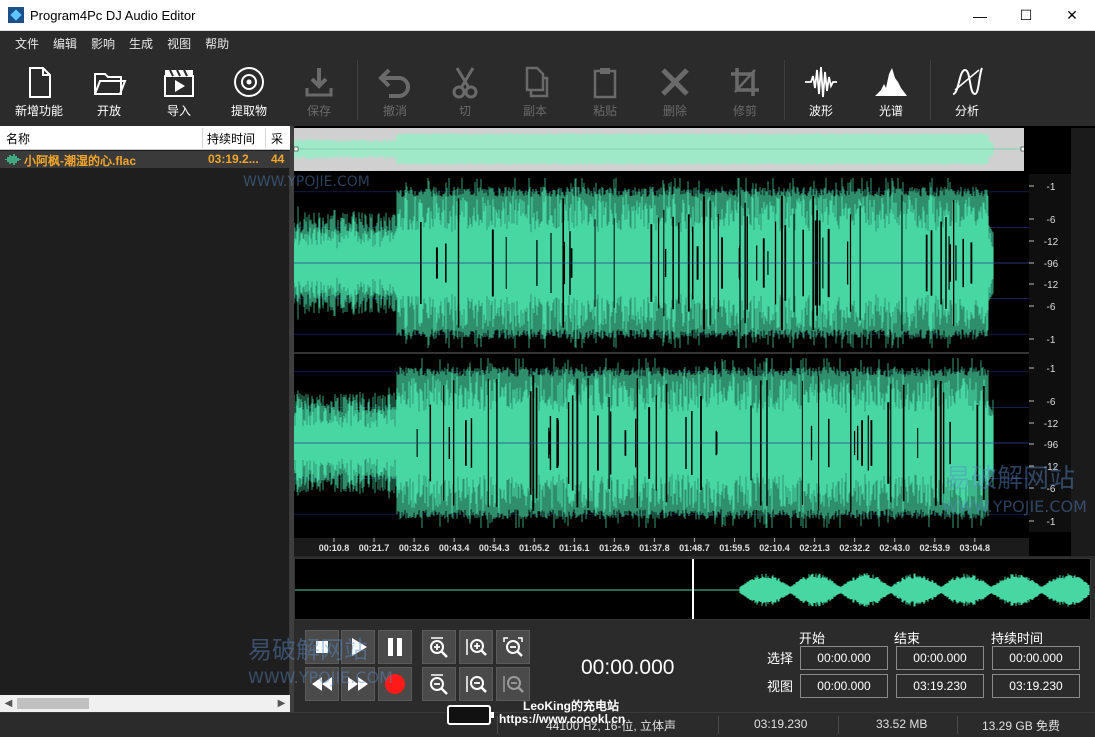 Image resolution: width=1095 pixels, height=737 pixels. Describe the element at coordinates (975, 548) in the screenshot. I see `time-tick-label: 03:04.8` at that location.